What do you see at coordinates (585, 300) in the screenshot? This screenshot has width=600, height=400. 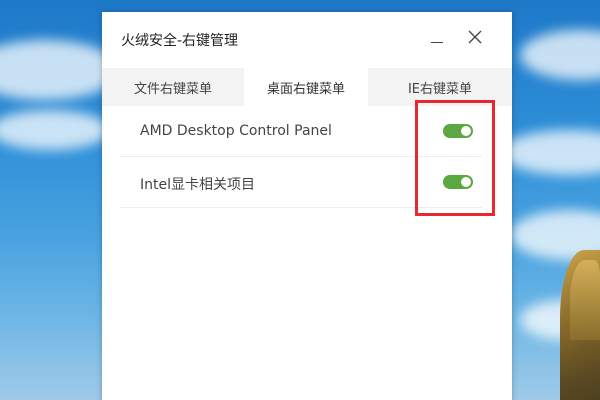 I see `rock-cliff-highlight` at bounding box center [585, 300].